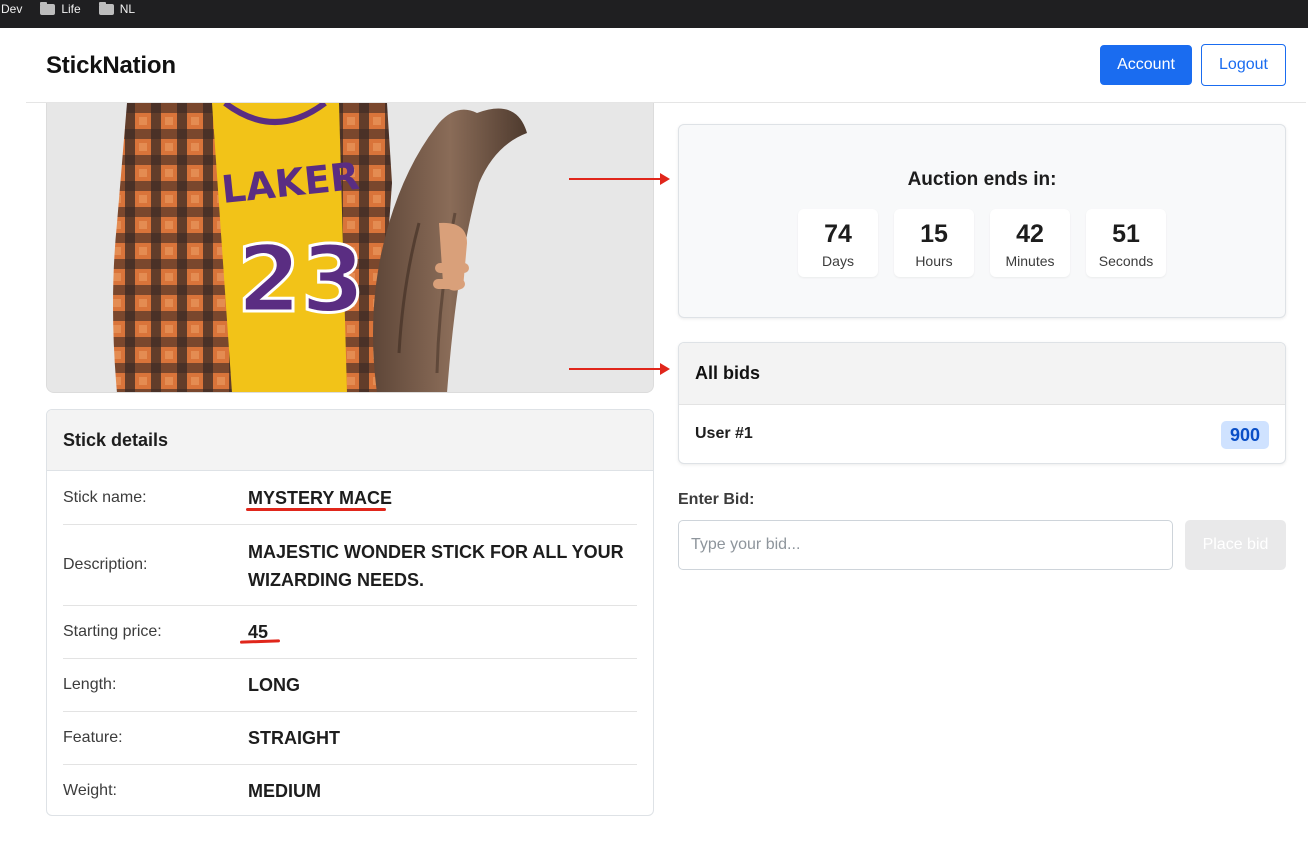  Describe the element at coordinates (619, 369) in the screenshot. I see `annotation-arrow-bids` at that location.